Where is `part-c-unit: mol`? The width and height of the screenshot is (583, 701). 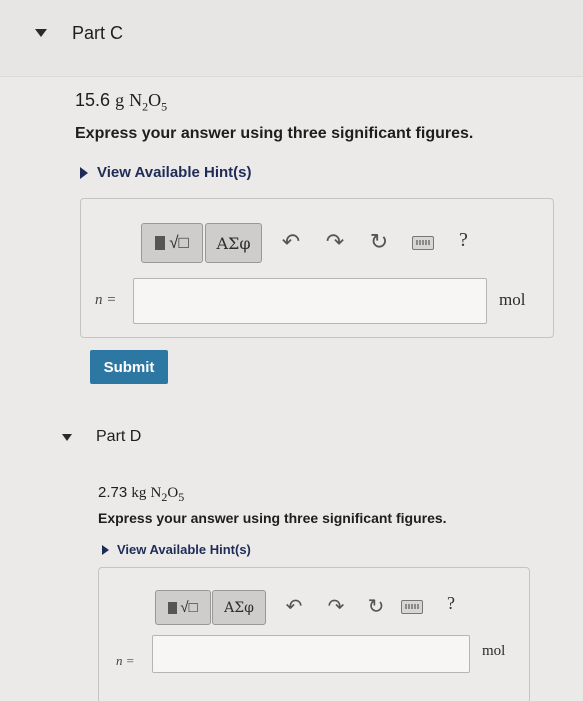
part-c-unit: mol is located at coordinates (512, 299).